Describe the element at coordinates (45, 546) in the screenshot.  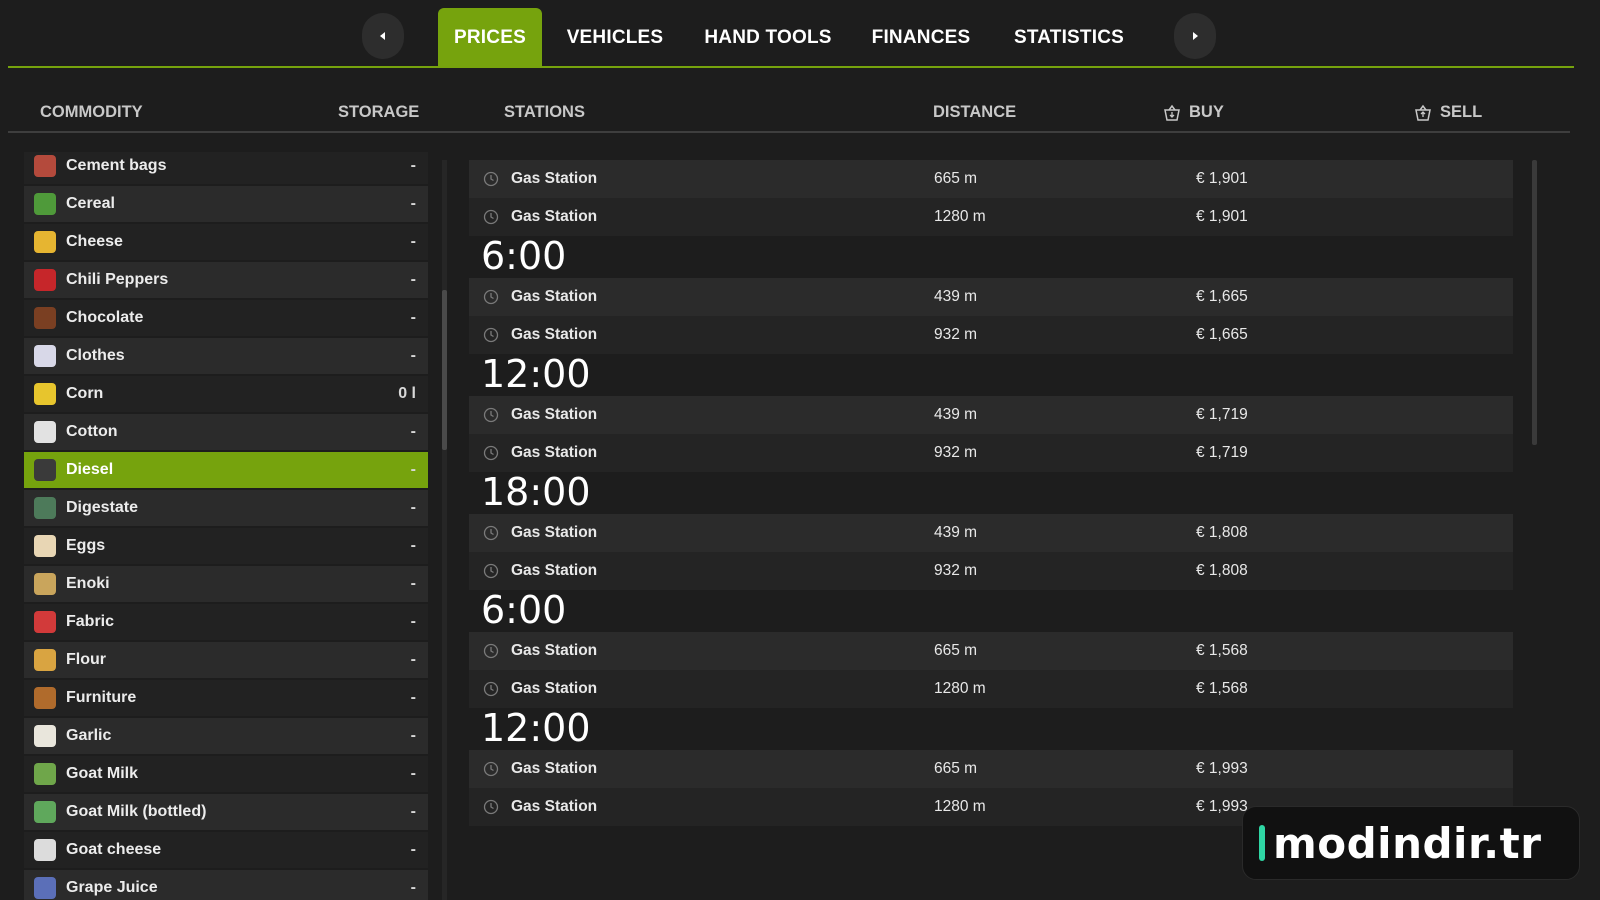
I see `eggs-icon` at that location.